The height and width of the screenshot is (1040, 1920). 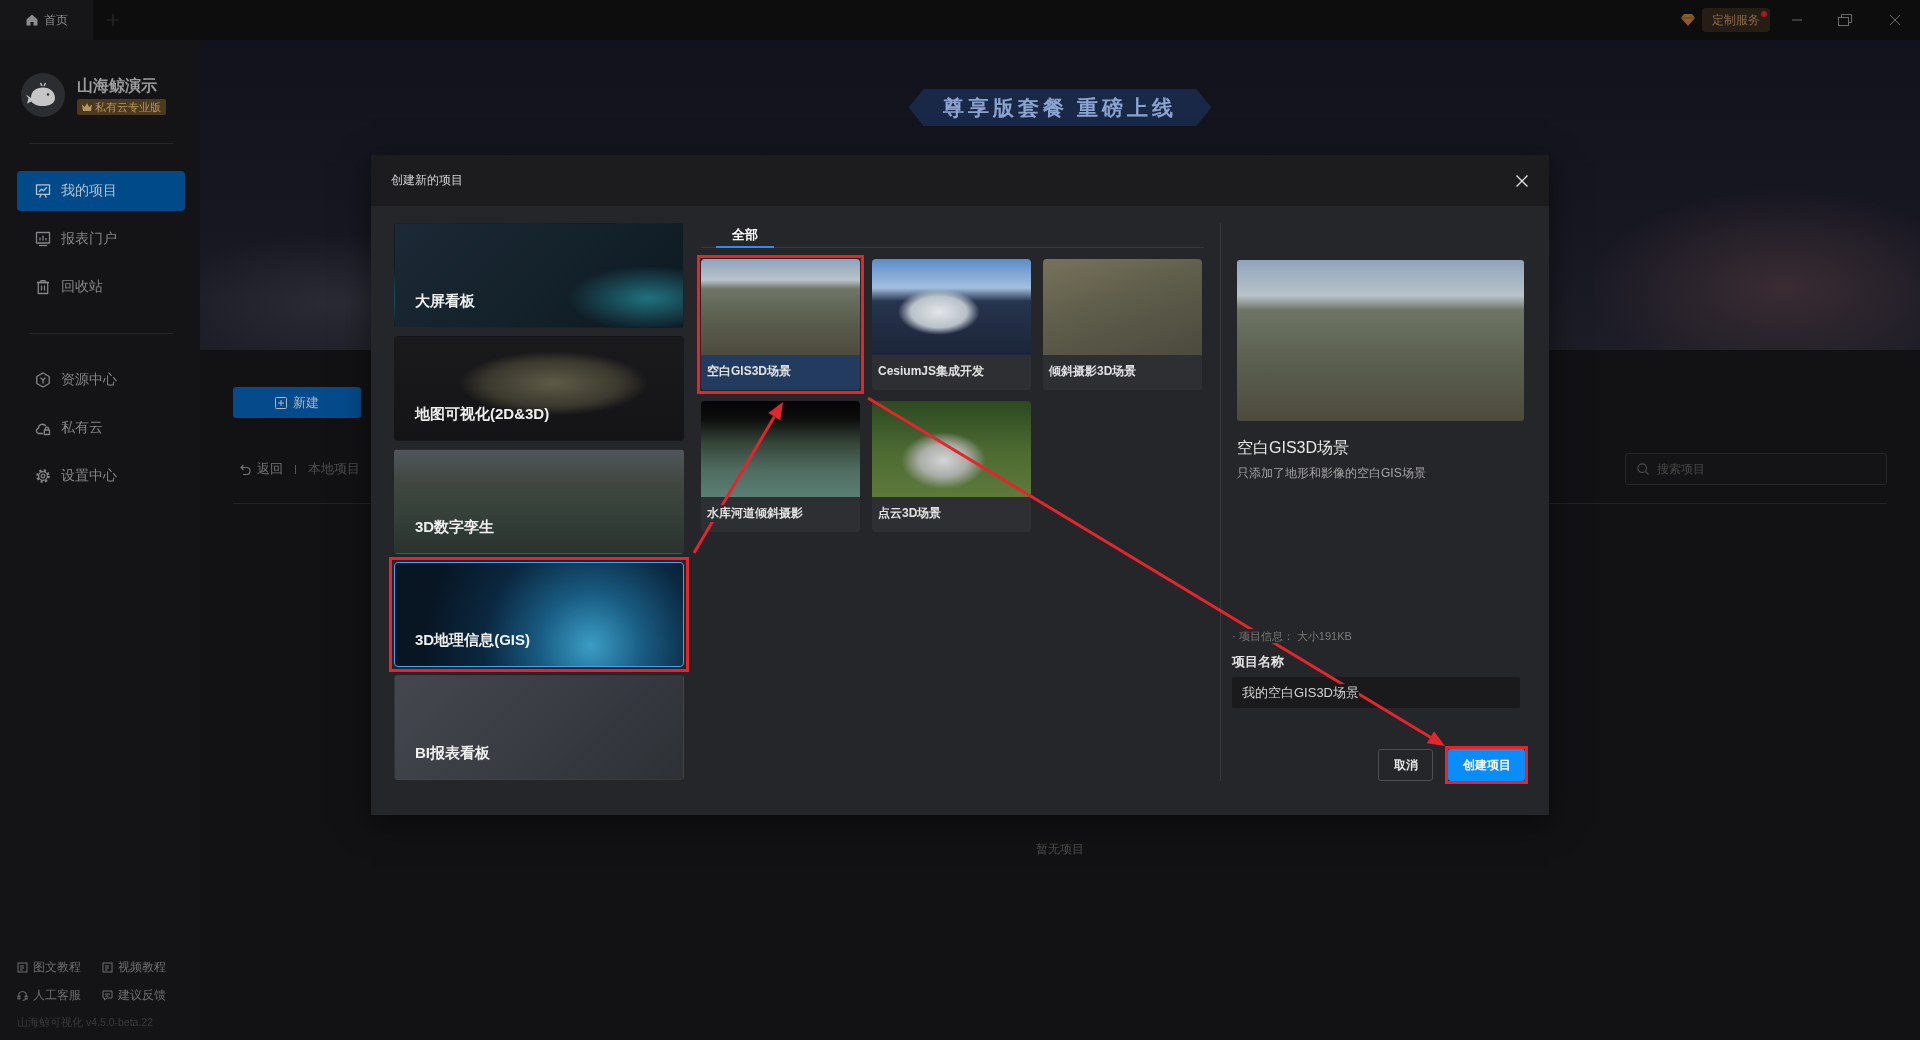 I want to click on confirm-button: 创建项目, so click(x=1486, y=765).